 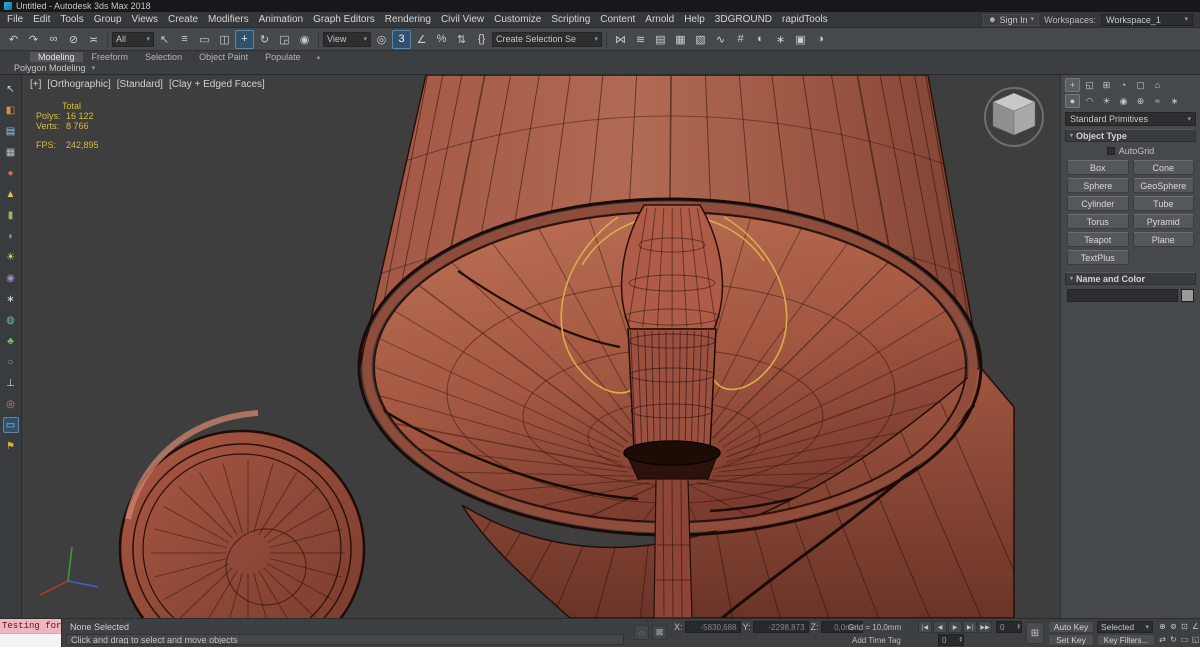 I want to click on viewport-pov-menu: [Orthographic], so click(x=78, y=84).